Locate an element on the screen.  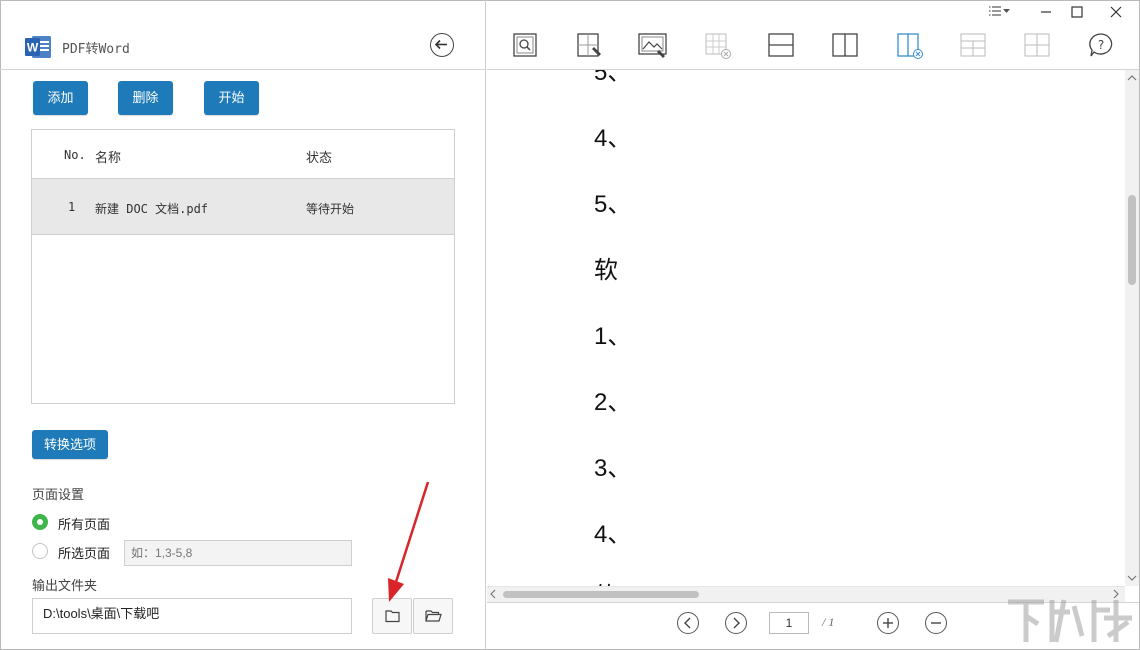
watermark-logo is located at coordinates (1070, 621).